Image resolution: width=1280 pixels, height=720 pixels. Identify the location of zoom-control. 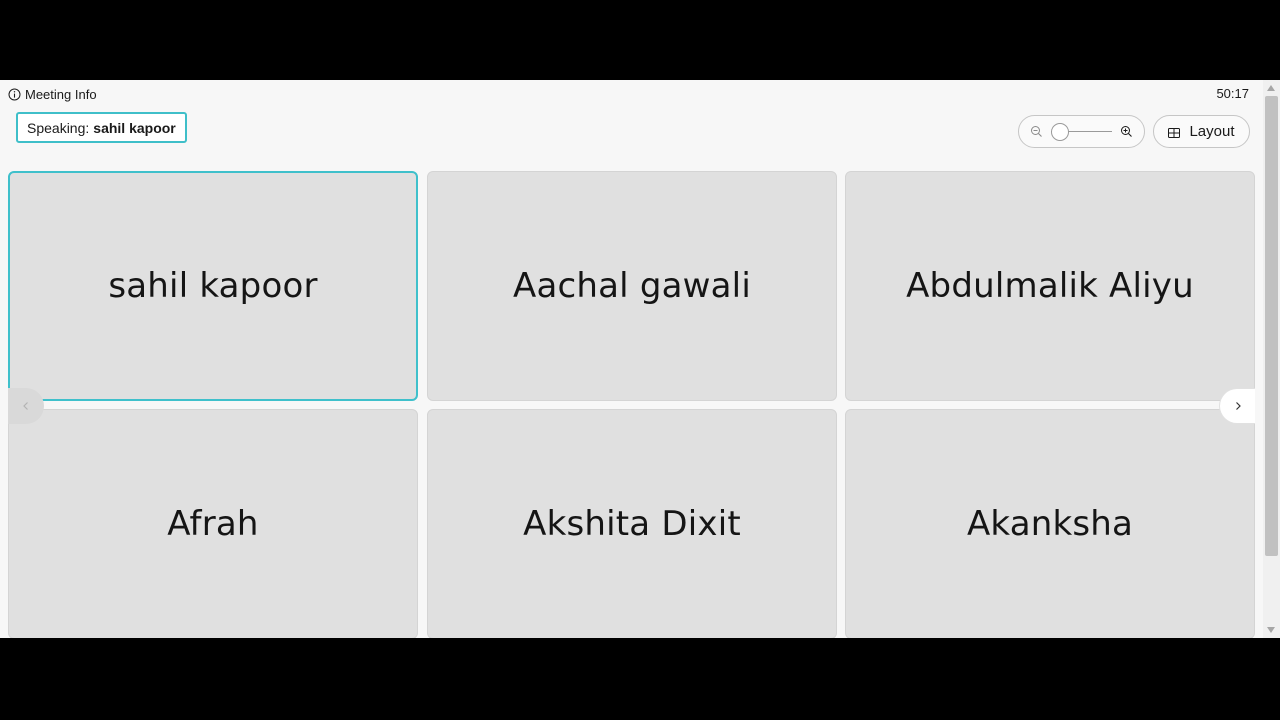
(1081, 131).